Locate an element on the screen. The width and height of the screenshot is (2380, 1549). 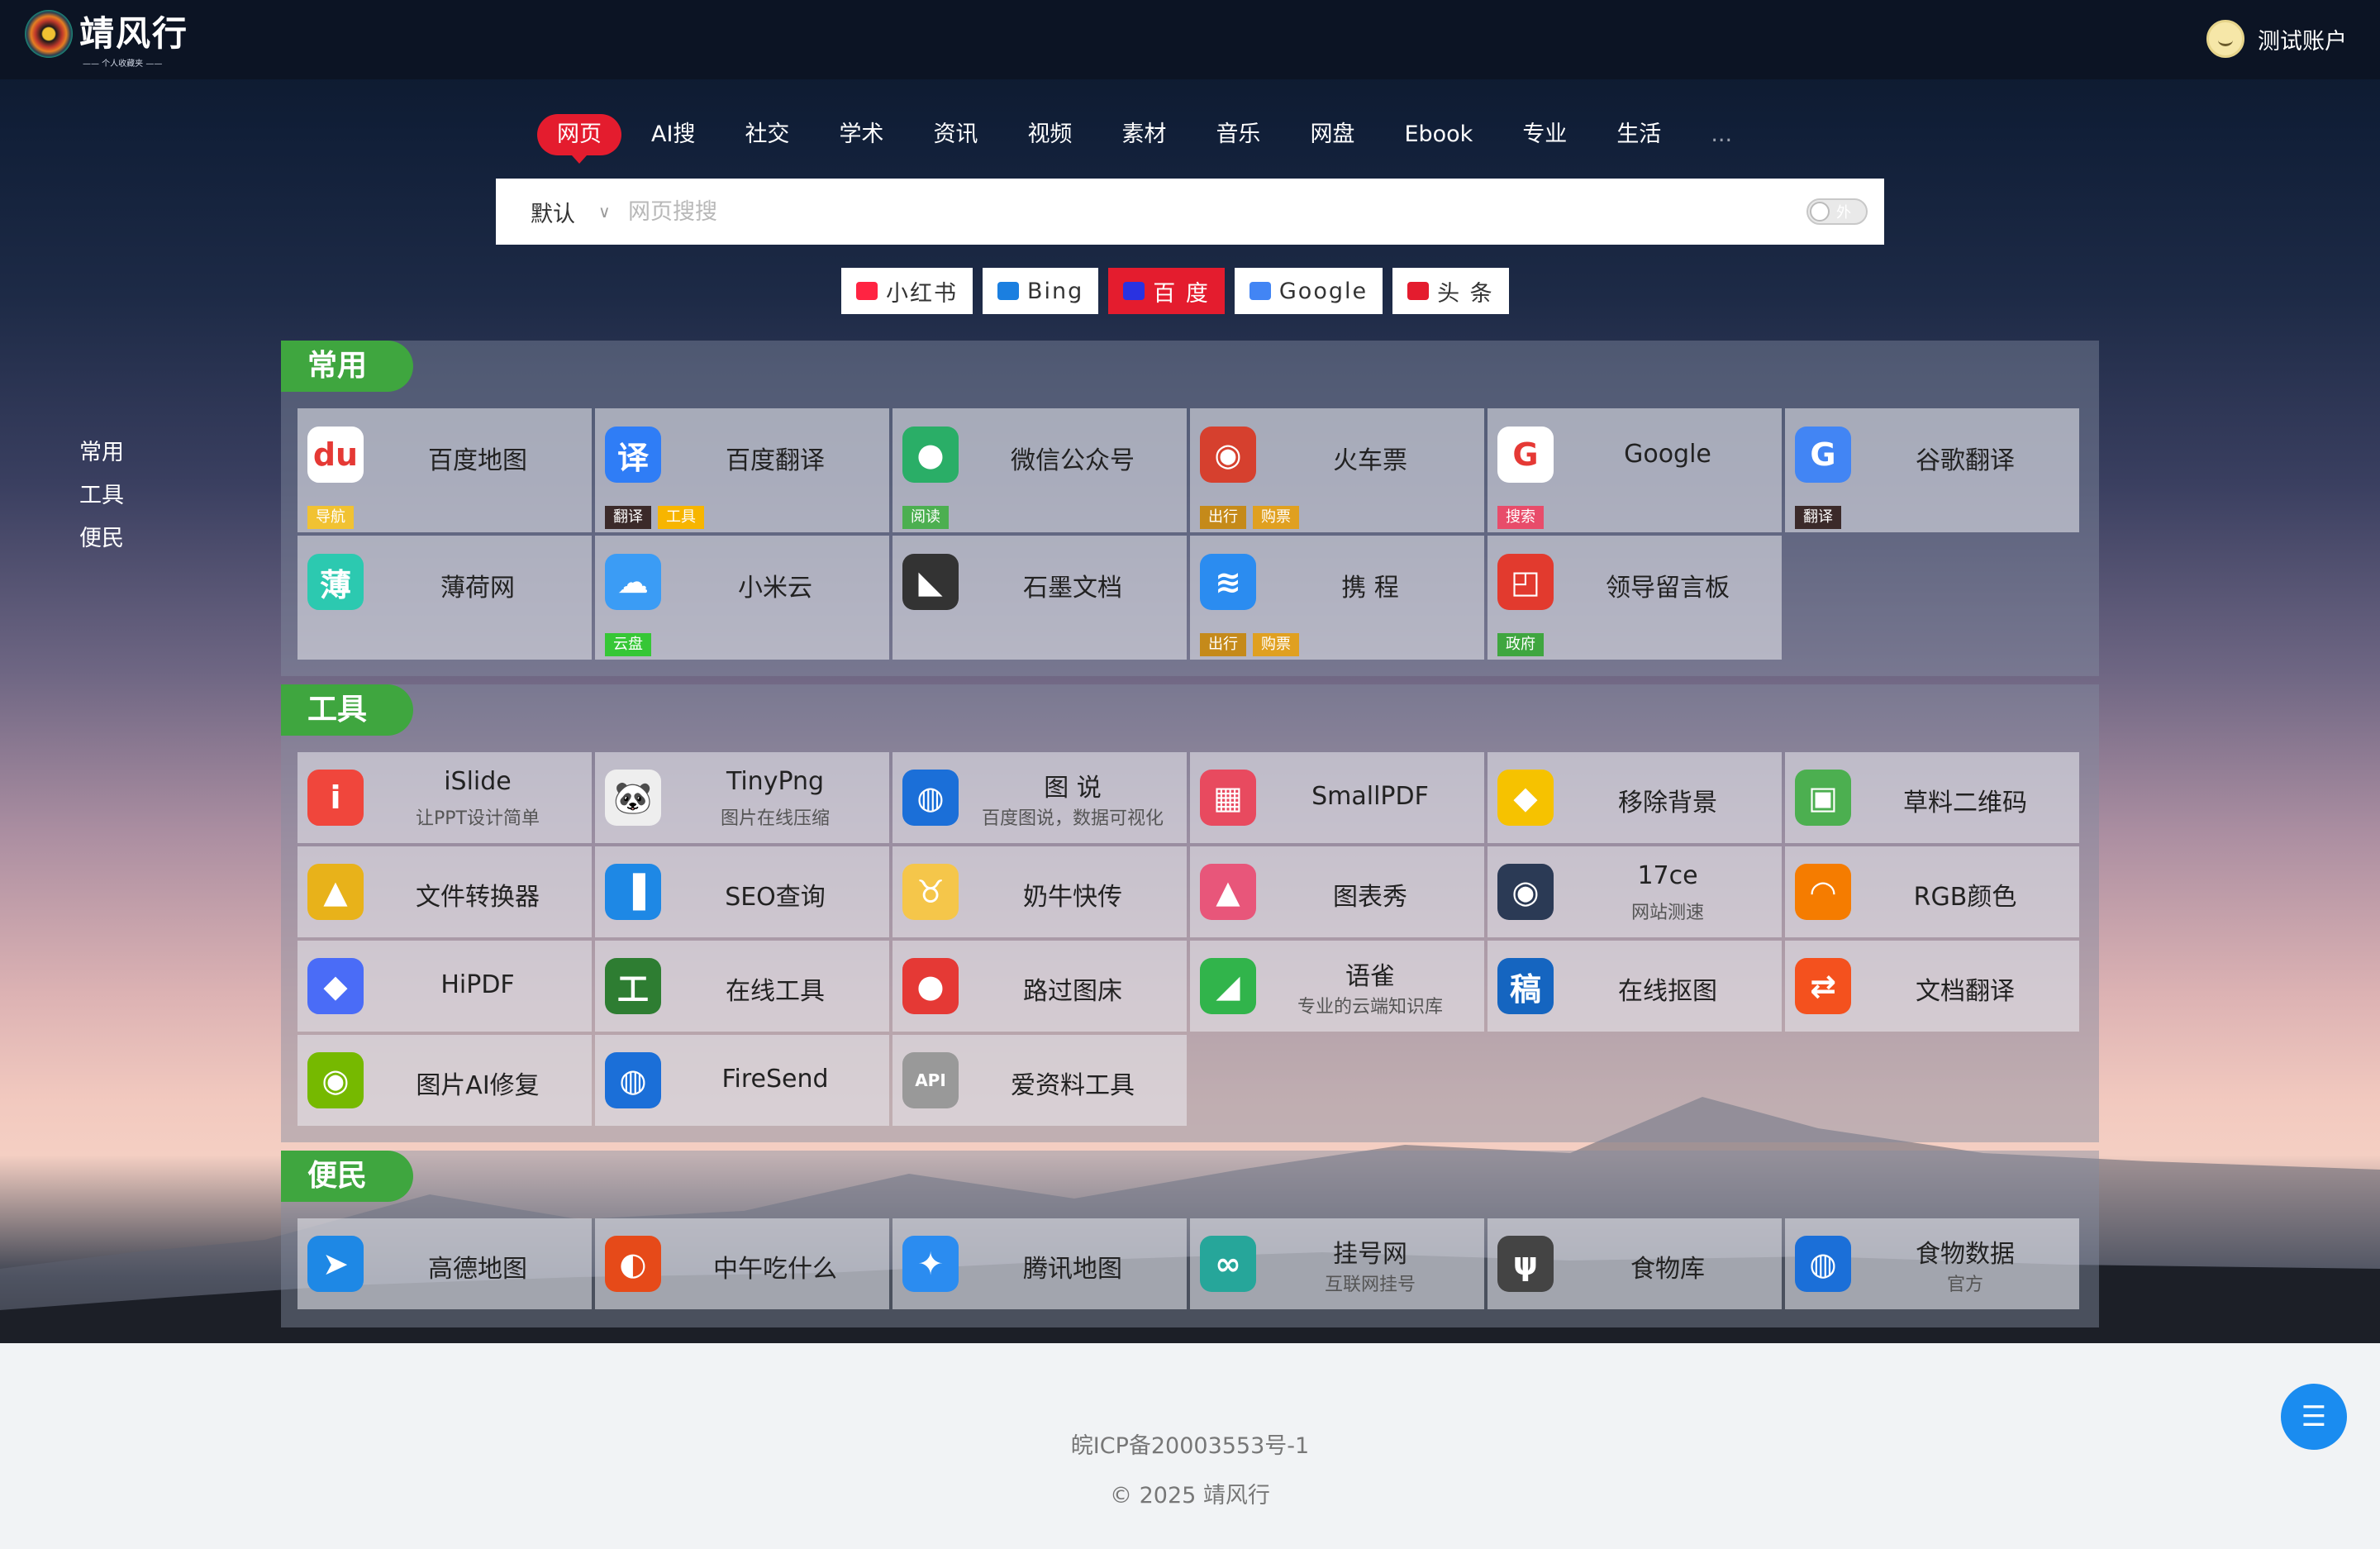
engine-button-0: 小红书 is located at coordinates (907, 291).